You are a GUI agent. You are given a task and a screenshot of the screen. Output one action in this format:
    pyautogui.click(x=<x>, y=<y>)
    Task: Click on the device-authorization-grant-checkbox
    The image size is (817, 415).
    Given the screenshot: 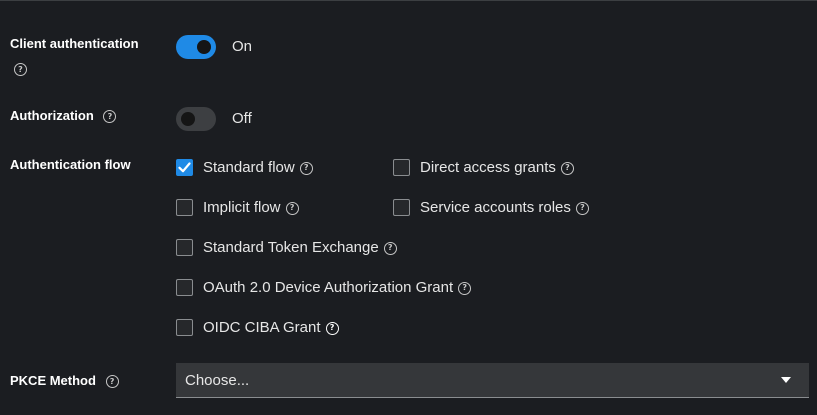 What is the action you would take?
    pyautogui.click(x=184, y=287)
    